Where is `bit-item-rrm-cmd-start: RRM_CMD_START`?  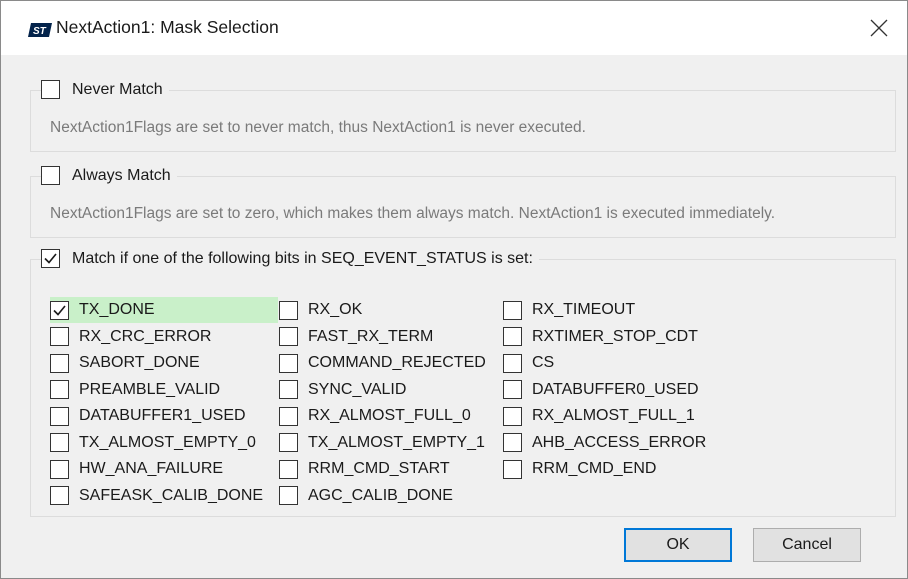
bit-item-rrm-cmd-start: RRM_CMD_START is located at coordinates (364, 469).